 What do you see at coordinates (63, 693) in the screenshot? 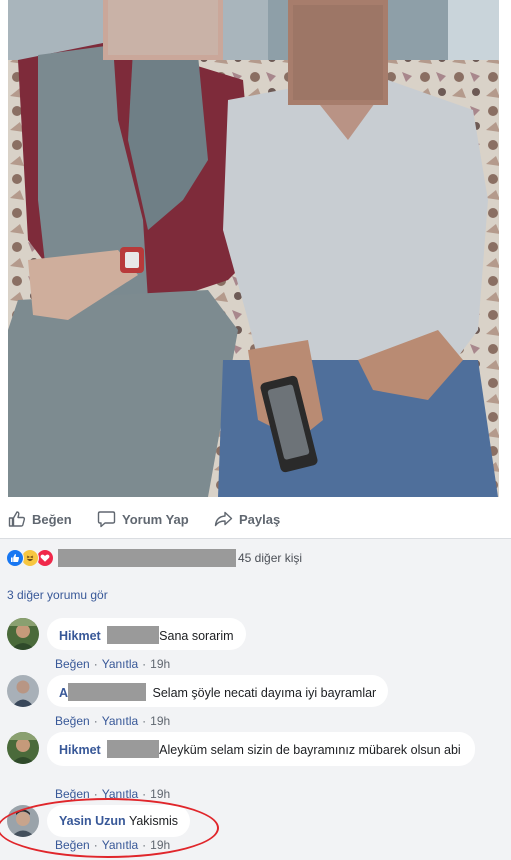
I see `comment-author: A` at bounding box center [63, 693].